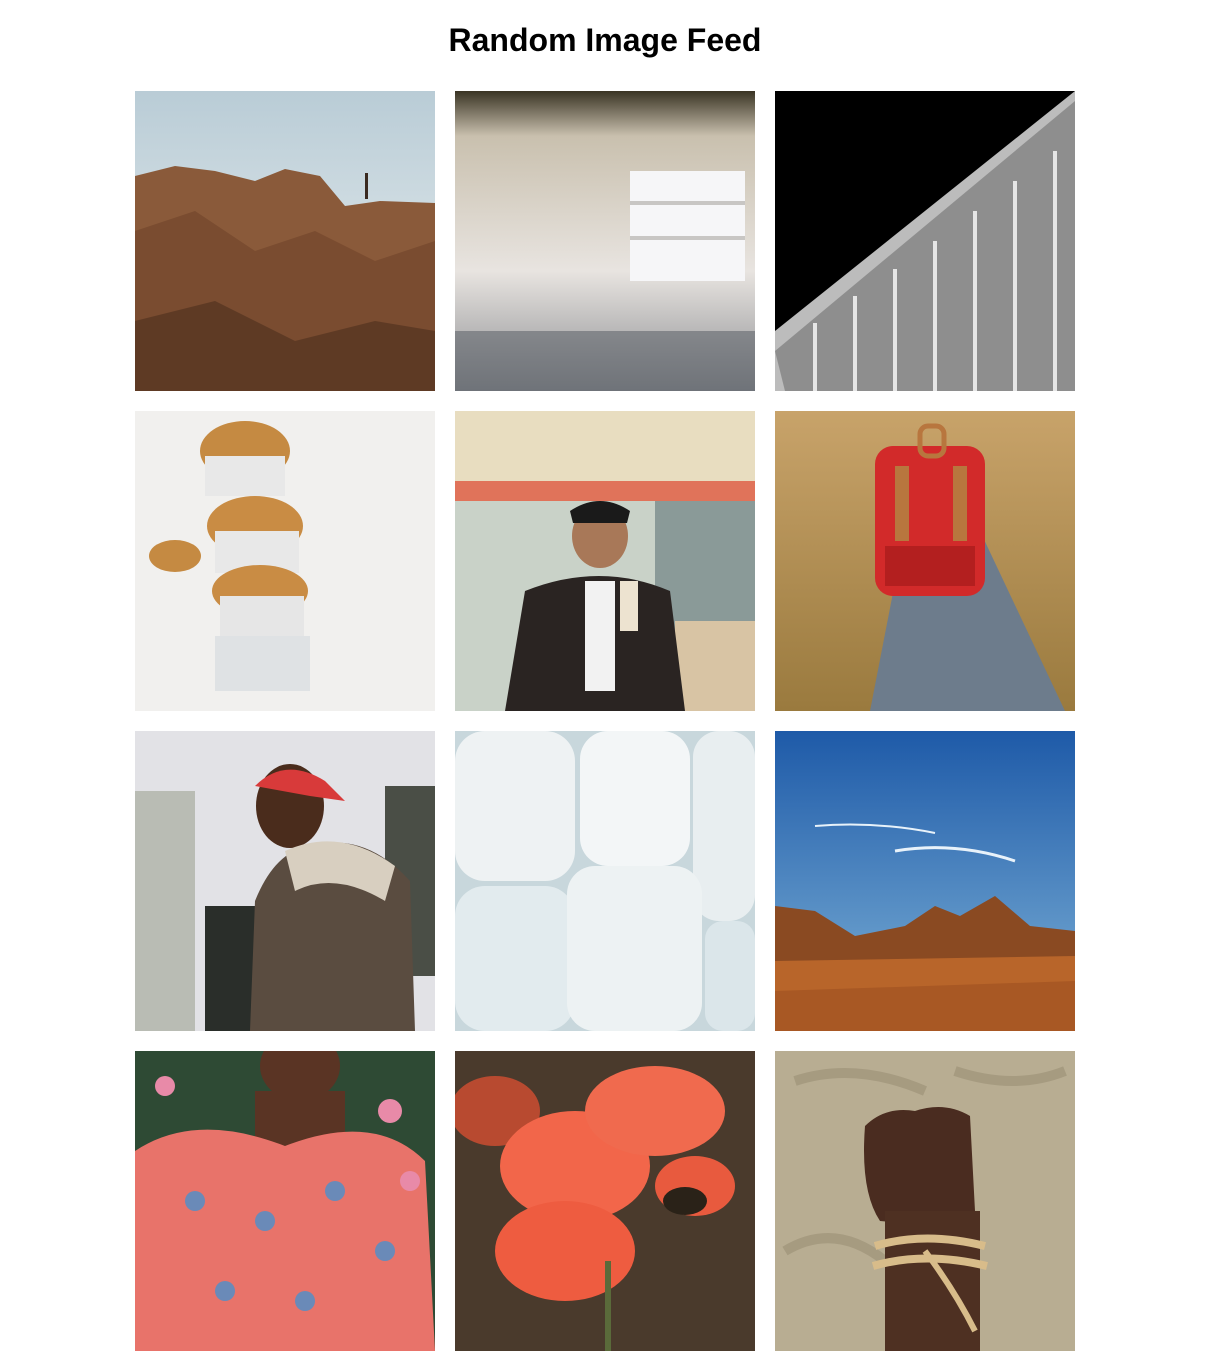 The image size is (1210, 1351). I want to click on feed-image-muffins, so click(285, 561).